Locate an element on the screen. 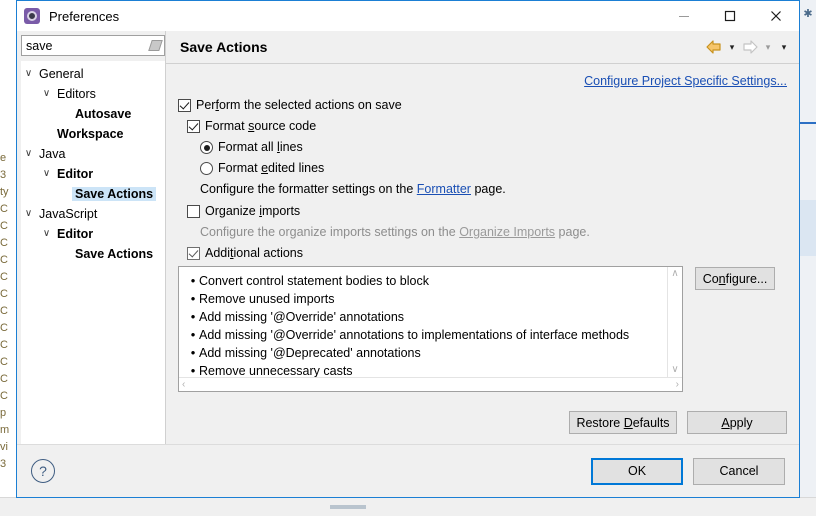 This screenshot has width=816, height=516. ok-button: OK is located at coordinates (637, 471).